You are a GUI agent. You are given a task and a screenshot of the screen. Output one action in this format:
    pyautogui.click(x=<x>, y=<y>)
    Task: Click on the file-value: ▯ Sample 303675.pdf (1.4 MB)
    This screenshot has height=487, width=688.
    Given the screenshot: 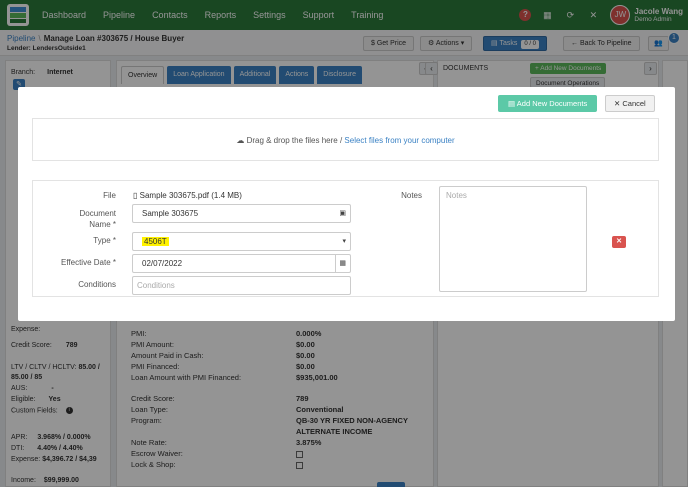 What is the action you would take?
    pyautogui.click(x=187, y=195)
    